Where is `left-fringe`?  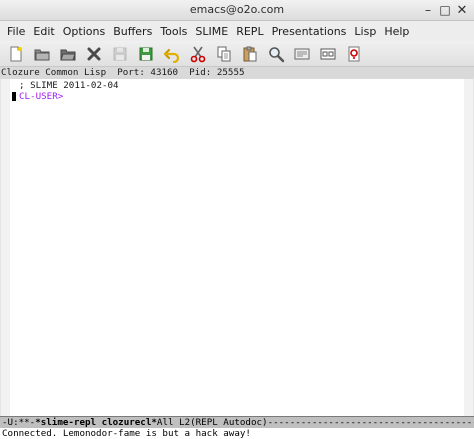 left-fringe is located at coordinates (5, 247).